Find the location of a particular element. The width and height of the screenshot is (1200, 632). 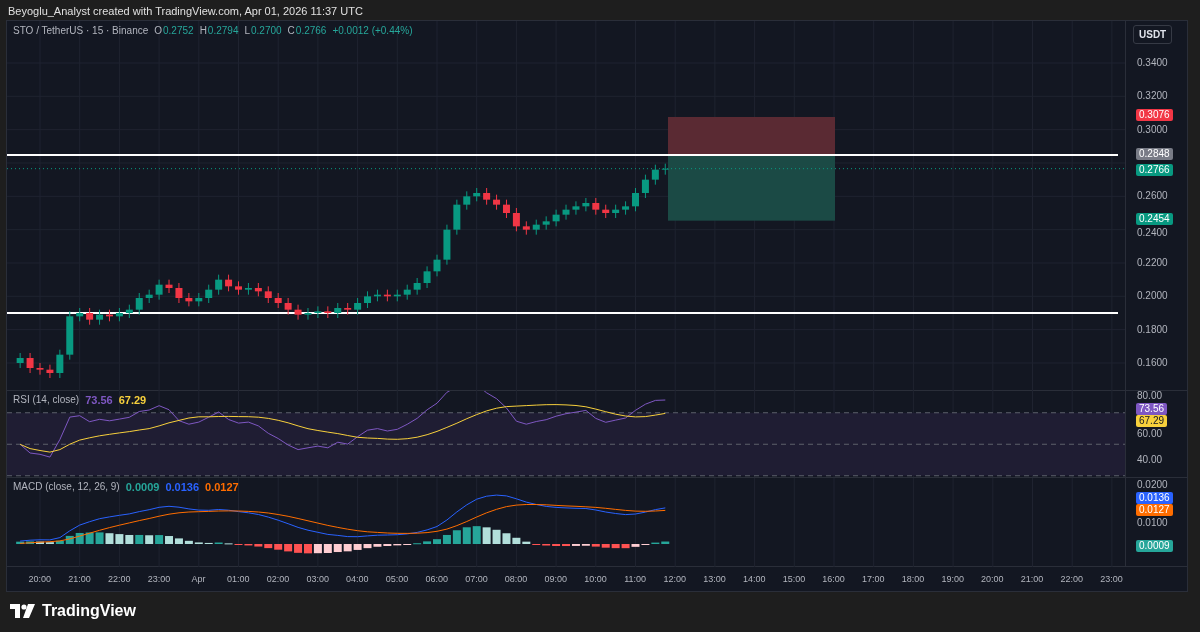

rsi-badge: 67.29 is located at coordinates (1152, 421).